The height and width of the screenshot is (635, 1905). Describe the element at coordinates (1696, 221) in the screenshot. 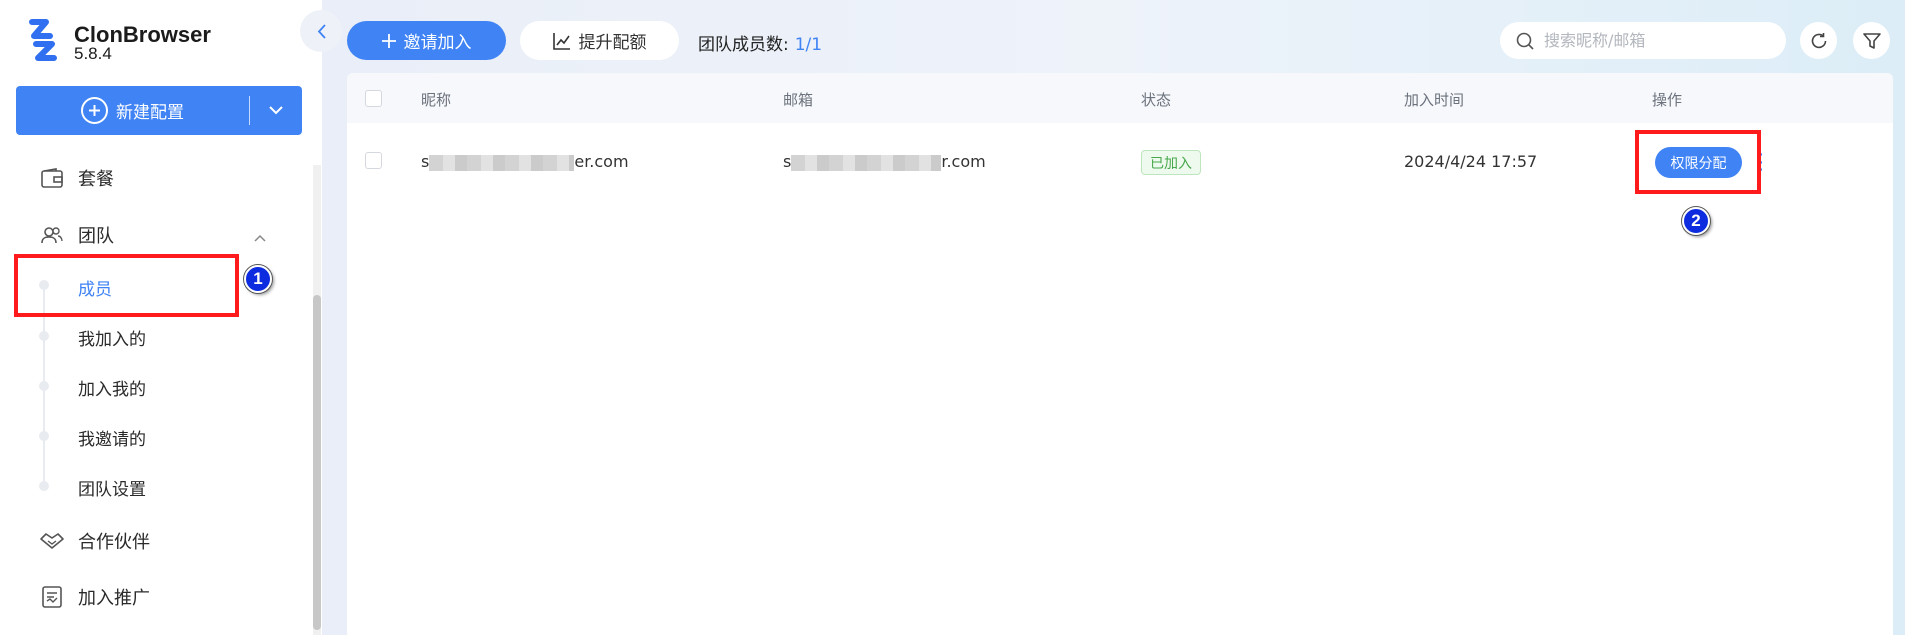

I see `step-badge-2: 2` at that location.